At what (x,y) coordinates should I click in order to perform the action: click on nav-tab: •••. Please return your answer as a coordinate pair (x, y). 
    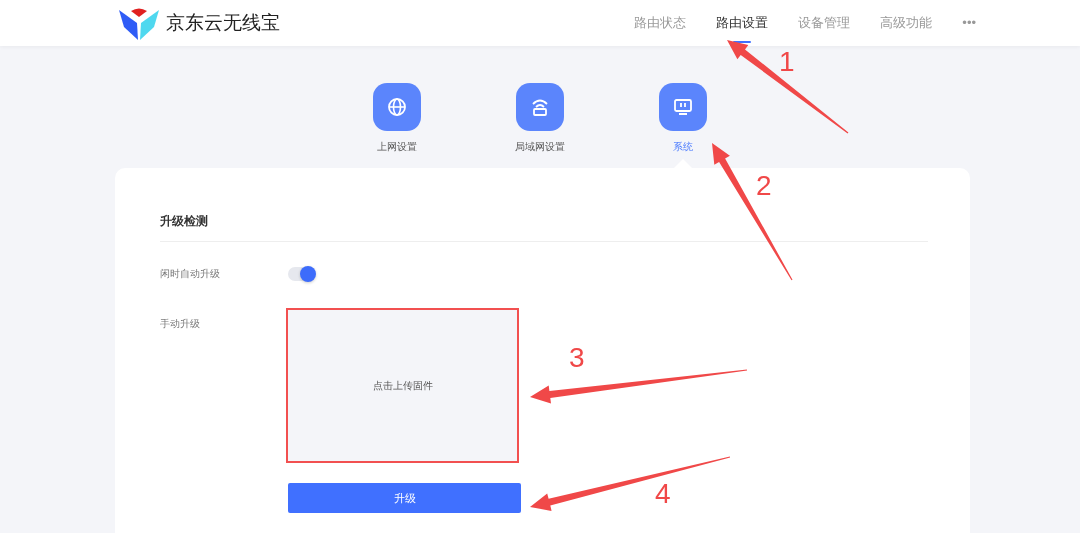
    Looking at the image, I should click on (969, 23).